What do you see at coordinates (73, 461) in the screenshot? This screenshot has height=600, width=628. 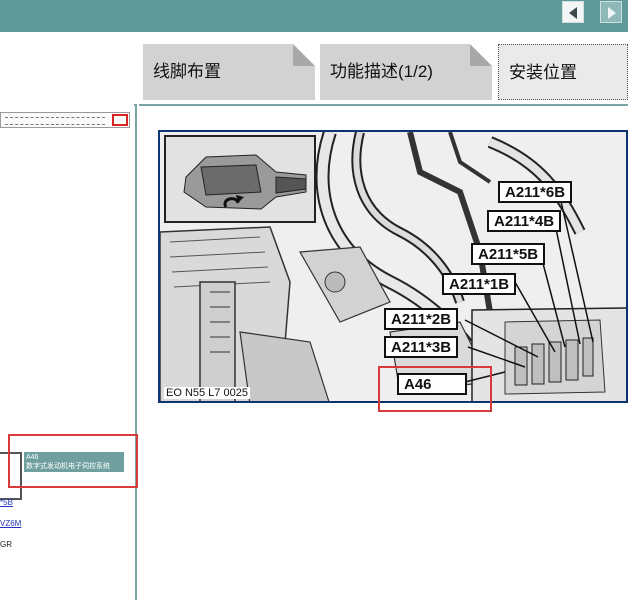 I see `component-highlight-box` at bounding box center [73, 461].